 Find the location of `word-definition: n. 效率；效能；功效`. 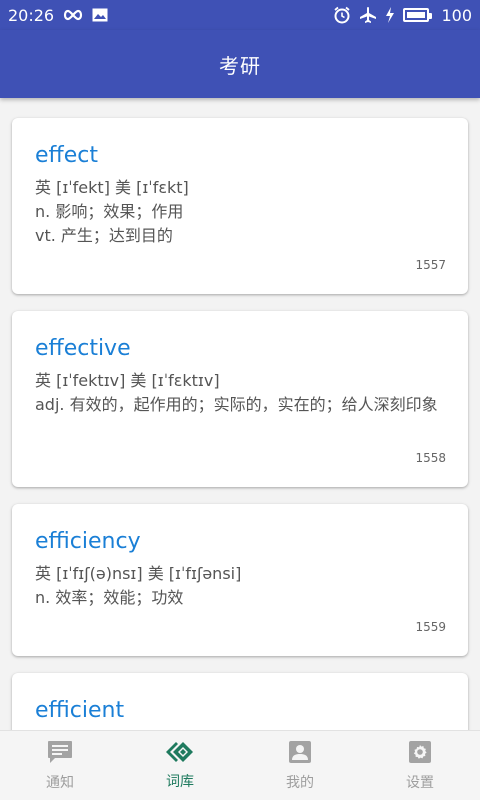

word-definition: n. 效率；效能；功效 is located at coordinates (109, 597).